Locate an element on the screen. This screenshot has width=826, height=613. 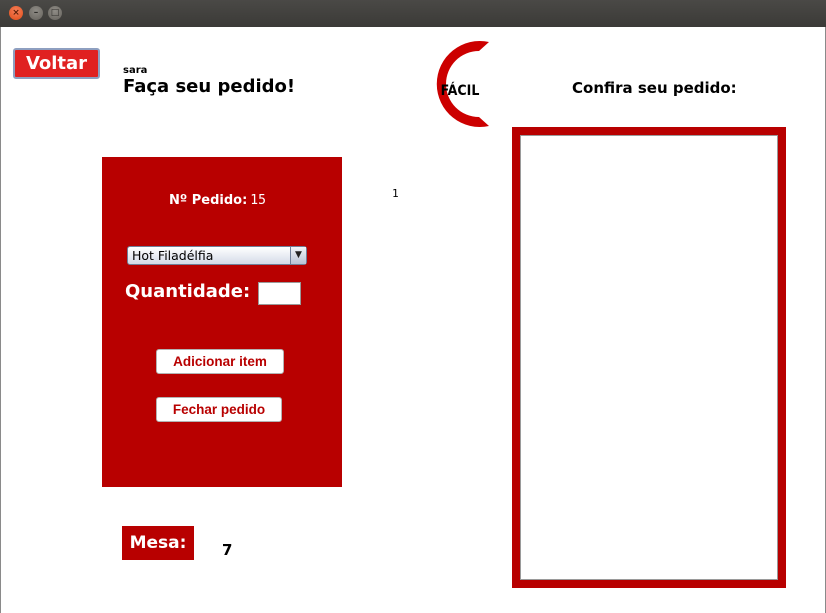
counter-value: 1 is located at coordinates (395, 193).